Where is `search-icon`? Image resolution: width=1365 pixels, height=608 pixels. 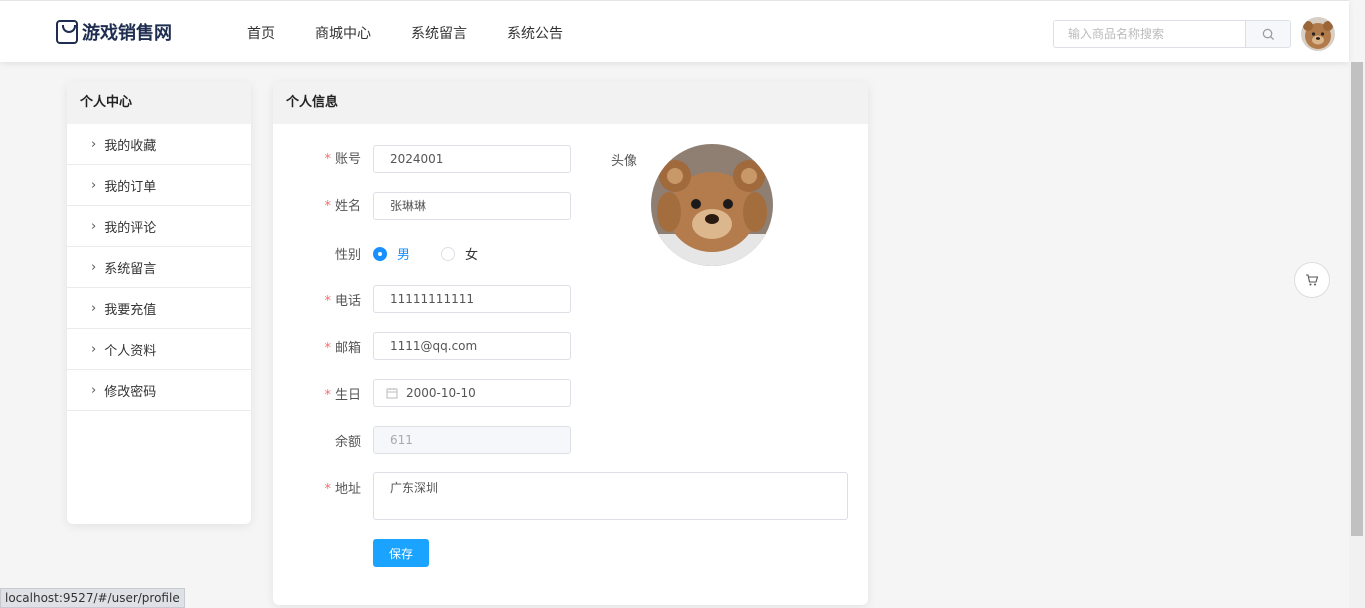 search-icon is located at coordinates (1268, 34).